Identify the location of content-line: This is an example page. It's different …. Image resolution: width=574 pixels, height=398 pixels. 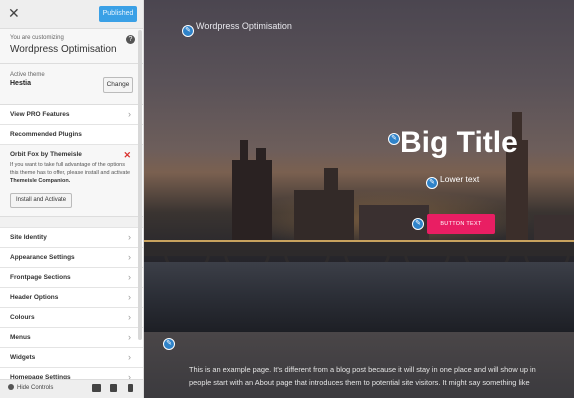
(362, 369).